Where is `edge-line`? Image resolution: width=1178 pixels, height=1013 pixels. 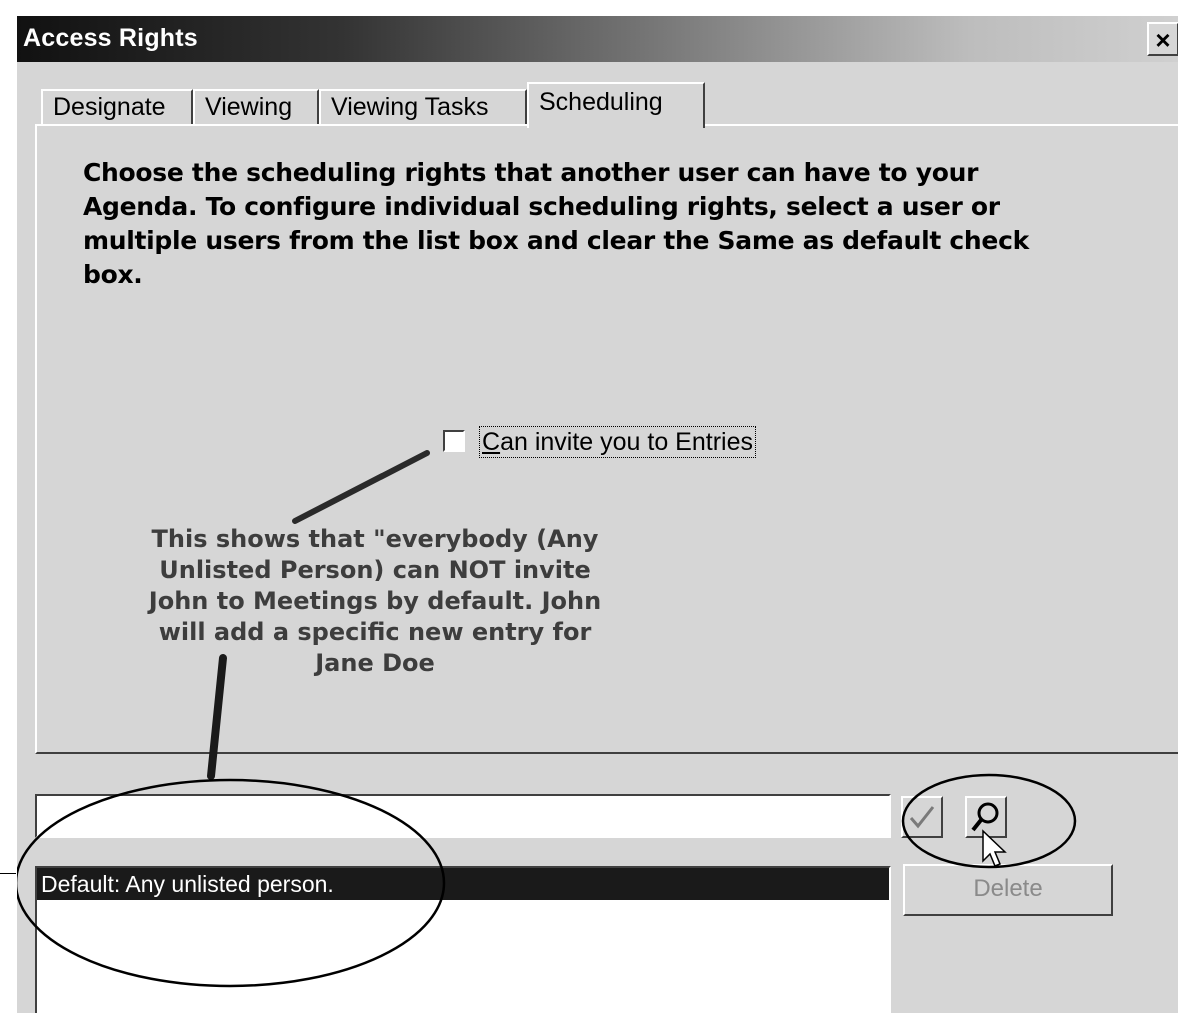 edge-line is located at coordinates (8, 873).